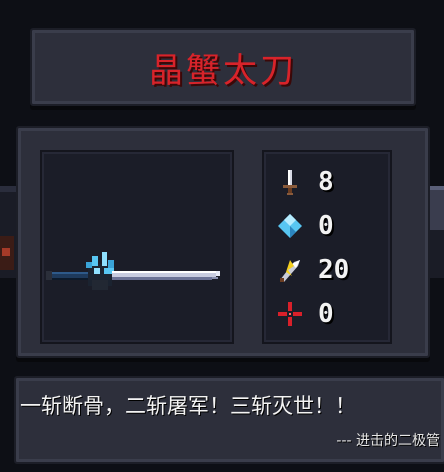 The image size is (444, 472). I want to click on weapon-stats-panel: 8 0 20 0, so click(327, 247).